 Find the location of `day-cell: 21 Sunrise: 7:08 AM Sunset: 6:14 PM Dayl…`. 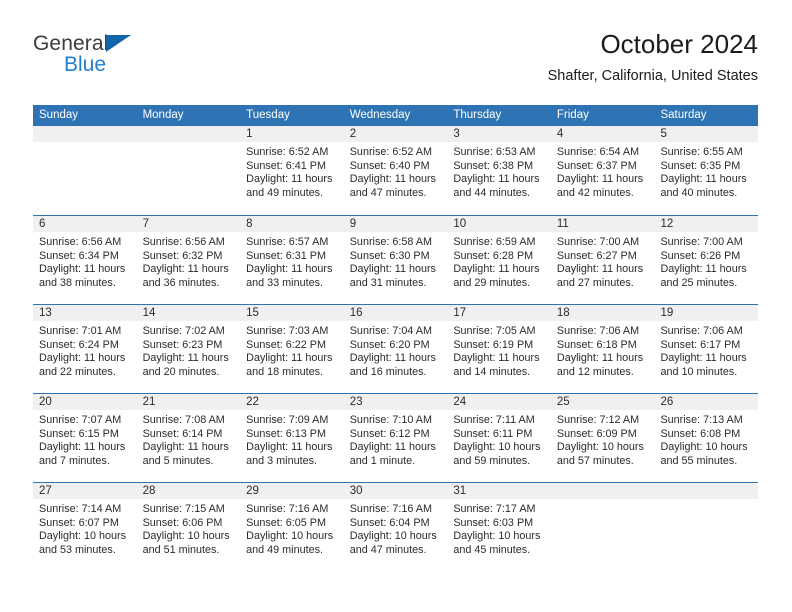

day-cell: 21 Sunrise: 7:08 AM Sunset: 6:14 PM Dayl… is located at coordinates (188, 438).